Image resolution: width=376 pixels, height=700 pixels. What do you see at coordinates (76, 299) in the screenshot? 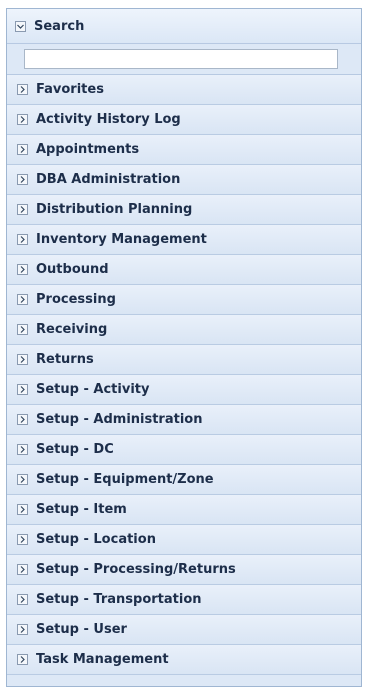
I see `menu-item-label: Processing` at bounding box center [76, 299].